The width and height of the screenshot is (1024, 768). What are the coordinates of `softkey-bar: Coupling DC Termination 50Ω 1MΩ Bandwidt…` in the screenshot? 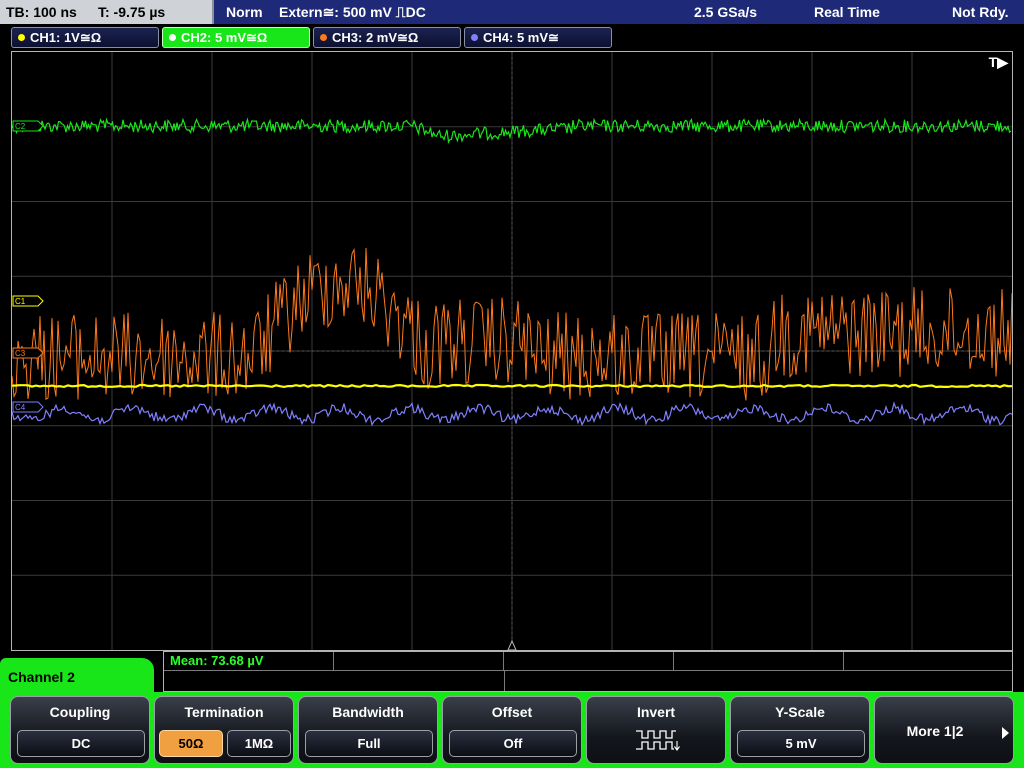 It's located at (512, 730).